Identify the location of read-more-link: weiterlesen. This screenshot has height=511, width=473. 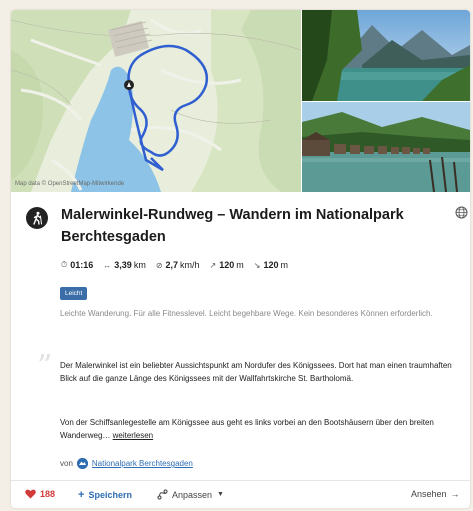
(133, 435).